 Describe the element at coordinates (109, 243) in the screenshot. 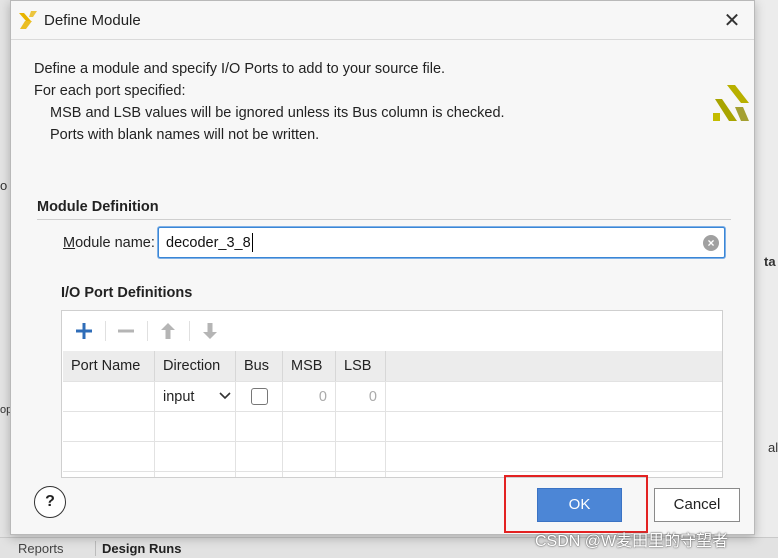

I see `module-name-label: Module name:` at that location.